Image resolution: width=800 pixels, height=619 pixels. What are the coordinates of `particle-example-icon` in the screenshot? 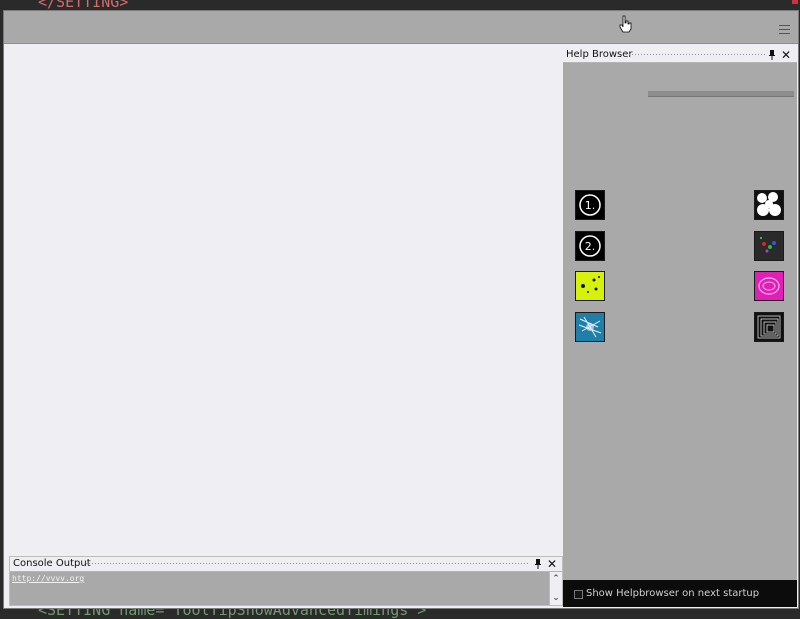 It's located at (590, 327).